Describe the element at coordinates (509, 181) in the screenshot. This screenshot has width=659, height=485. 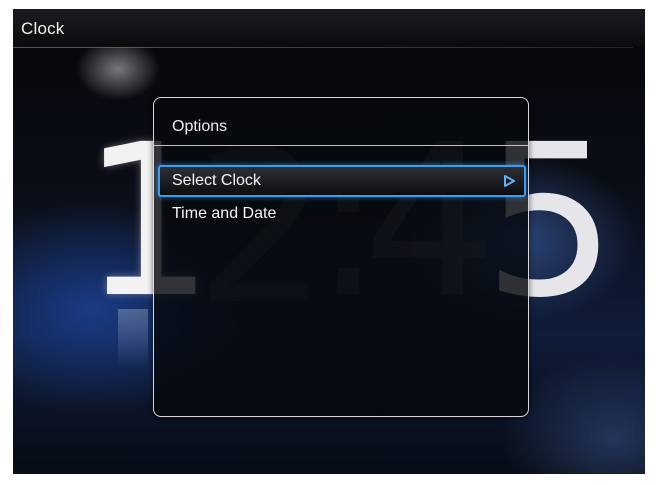
I see `play-arrow-icon` at that location.